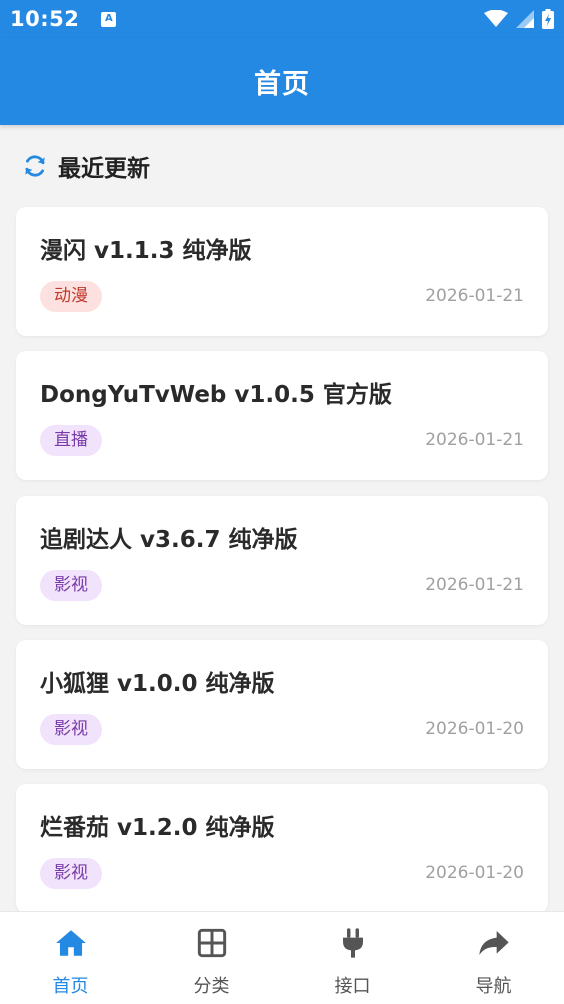 Image resolution: width=564 pixels, height=1004 pixels. I want to click on bottom-navigation: 首页 分类 接口 导航, so click(282, 957).